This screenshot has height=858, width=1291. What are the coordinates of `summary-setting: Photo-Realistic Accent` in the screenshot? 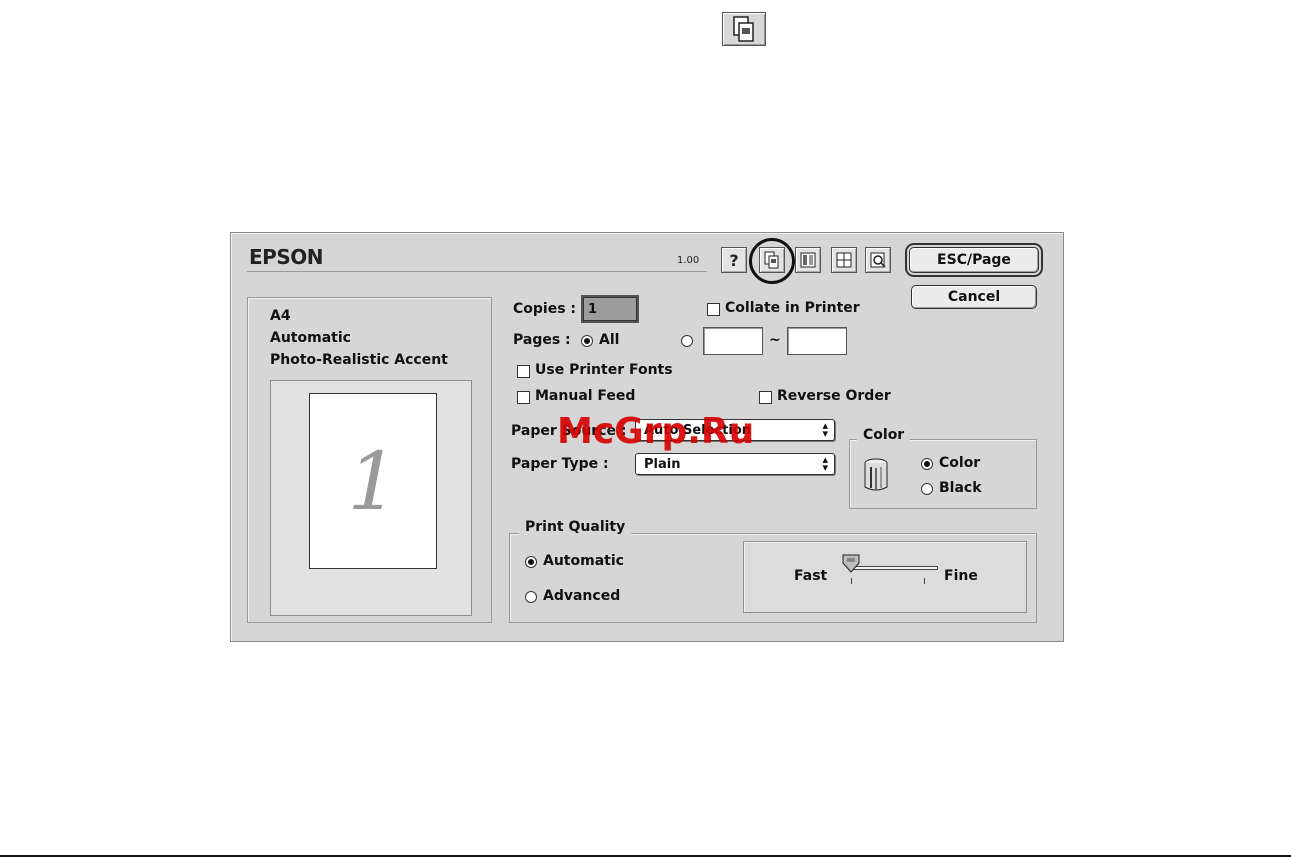 It's located at (359, 360).